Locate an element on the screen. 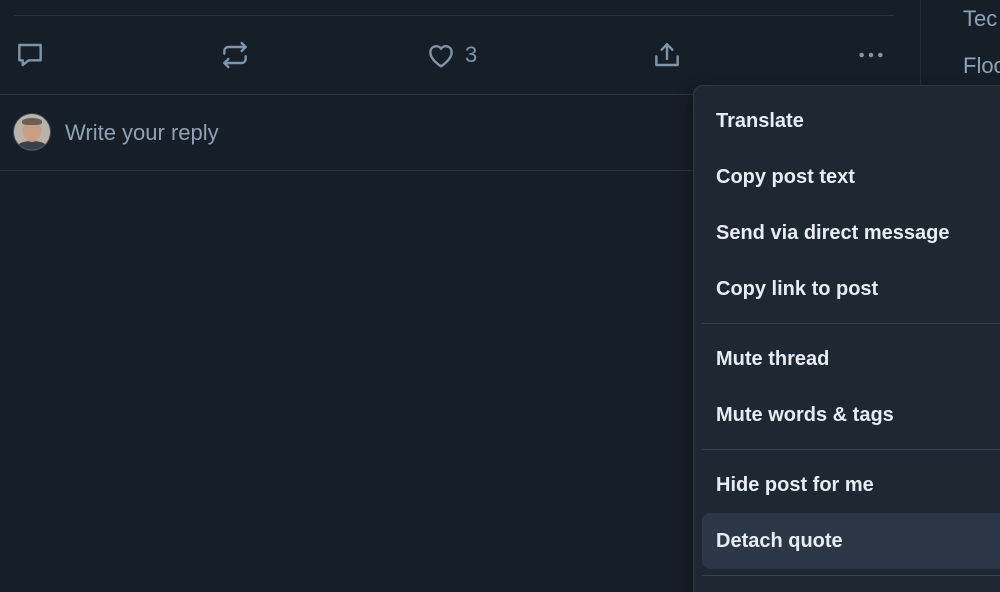 The width and height of the screenshot is (1000, 592). menu-item-send-direct-message: Send via direct message is located at coordinates (851, 233).